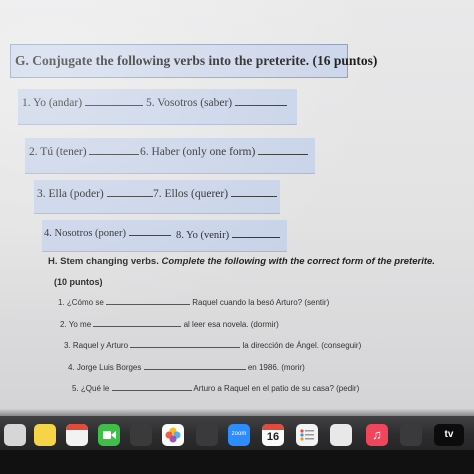  Describe the element at coordinates (215, 193) in the screenshot. I see `verb-item-7: 7. Ellos (querer)` at that location.